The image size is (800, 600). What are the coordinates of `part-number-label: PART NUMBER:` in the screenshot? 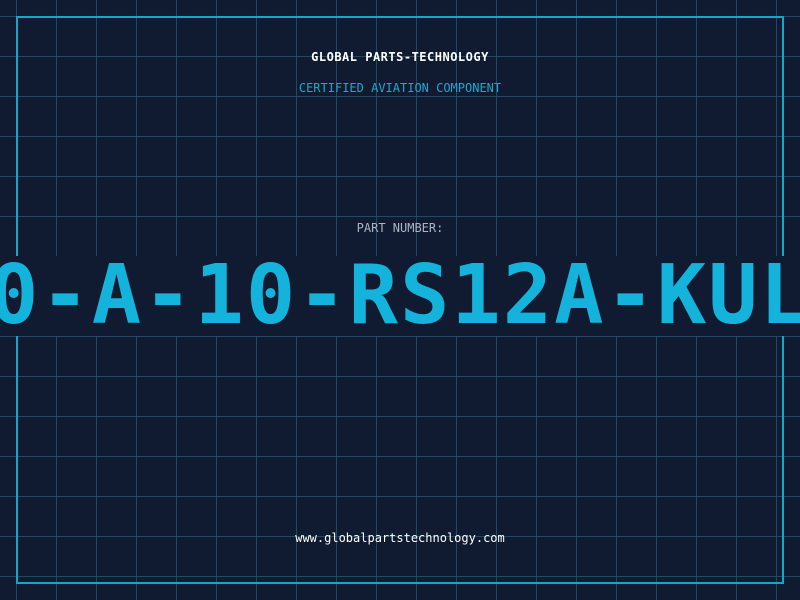 It's located at (400, 228).